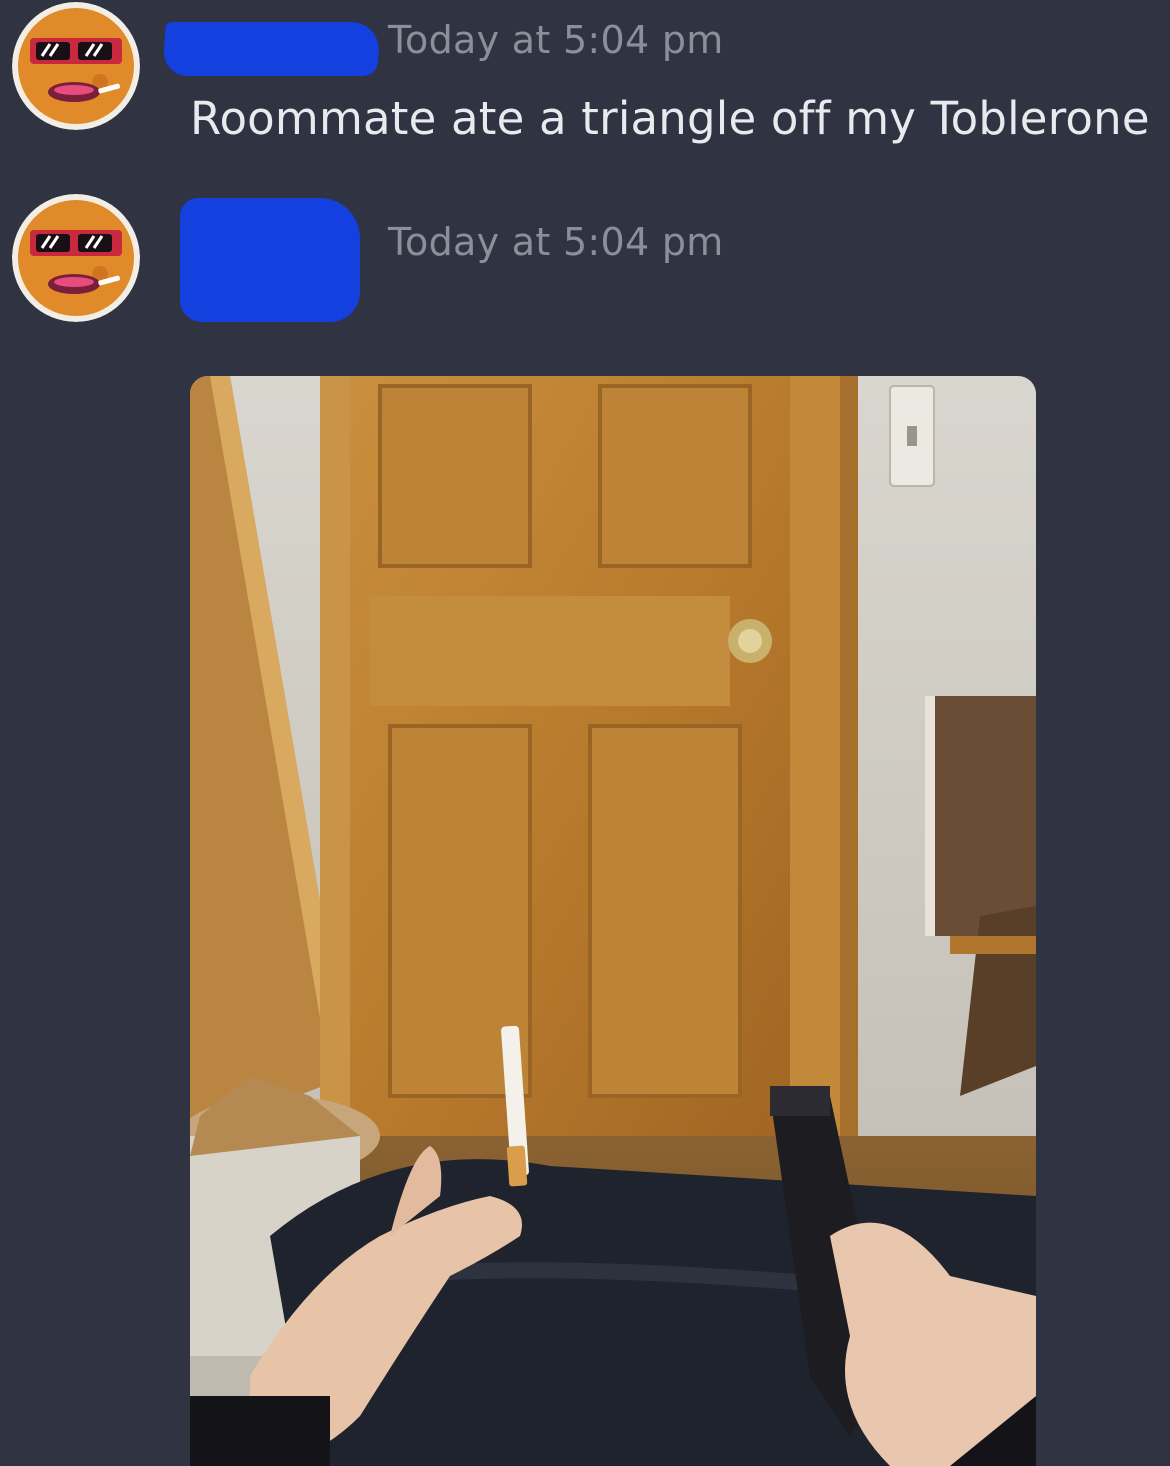 This screenshot has width=1170, height=1466. Describe the element at coordinates (670, 118) in the screenshot. I see `message-content: Roommate ate a triangle off my Toblerone` at that location.